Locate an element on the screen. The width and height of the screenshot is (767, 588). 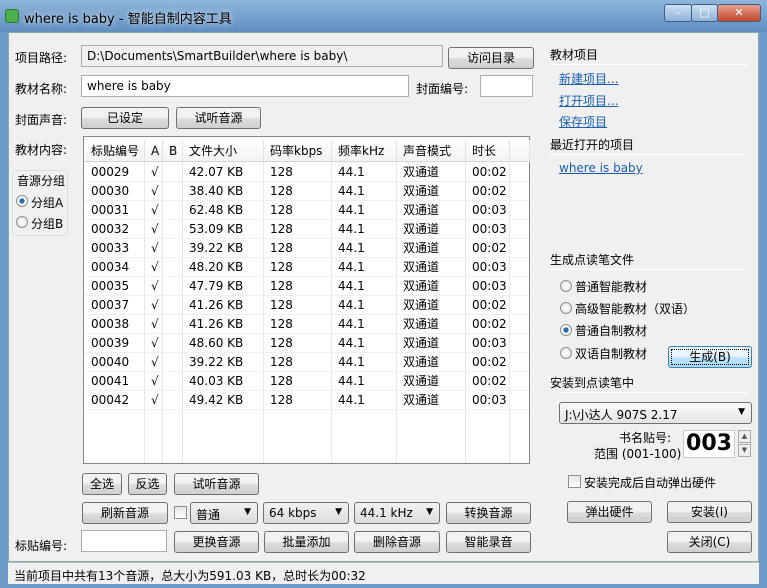
group-b-label: 分组B is located at coordinates (47, 223).